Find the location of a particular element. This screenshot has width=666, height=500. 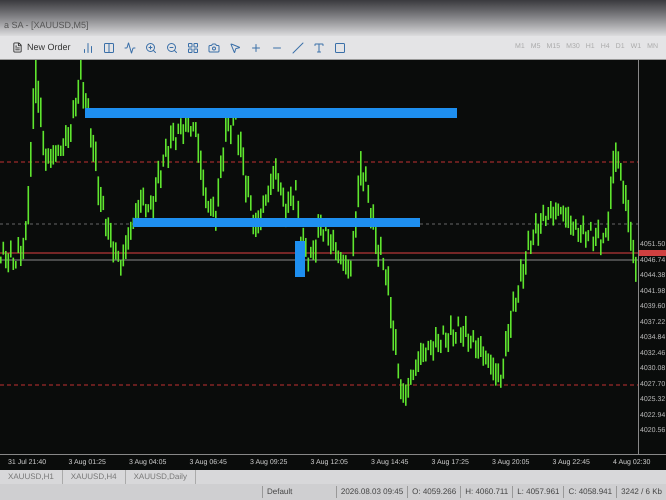

status-field: H: 4060.711 is located at coordinates (486, 492).